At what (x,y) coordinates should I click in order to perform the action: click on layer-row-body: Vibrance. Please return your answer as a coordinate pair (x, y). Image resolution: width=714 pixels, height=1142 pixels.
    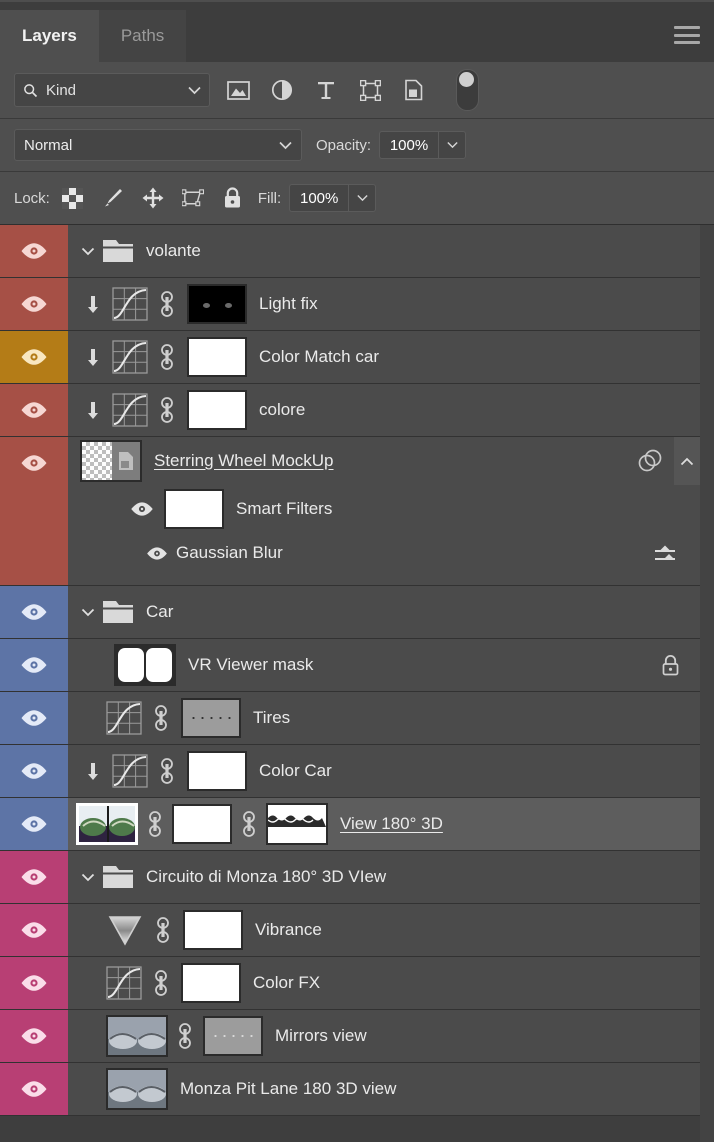
    Looking at the image, I should click on (384, 930).